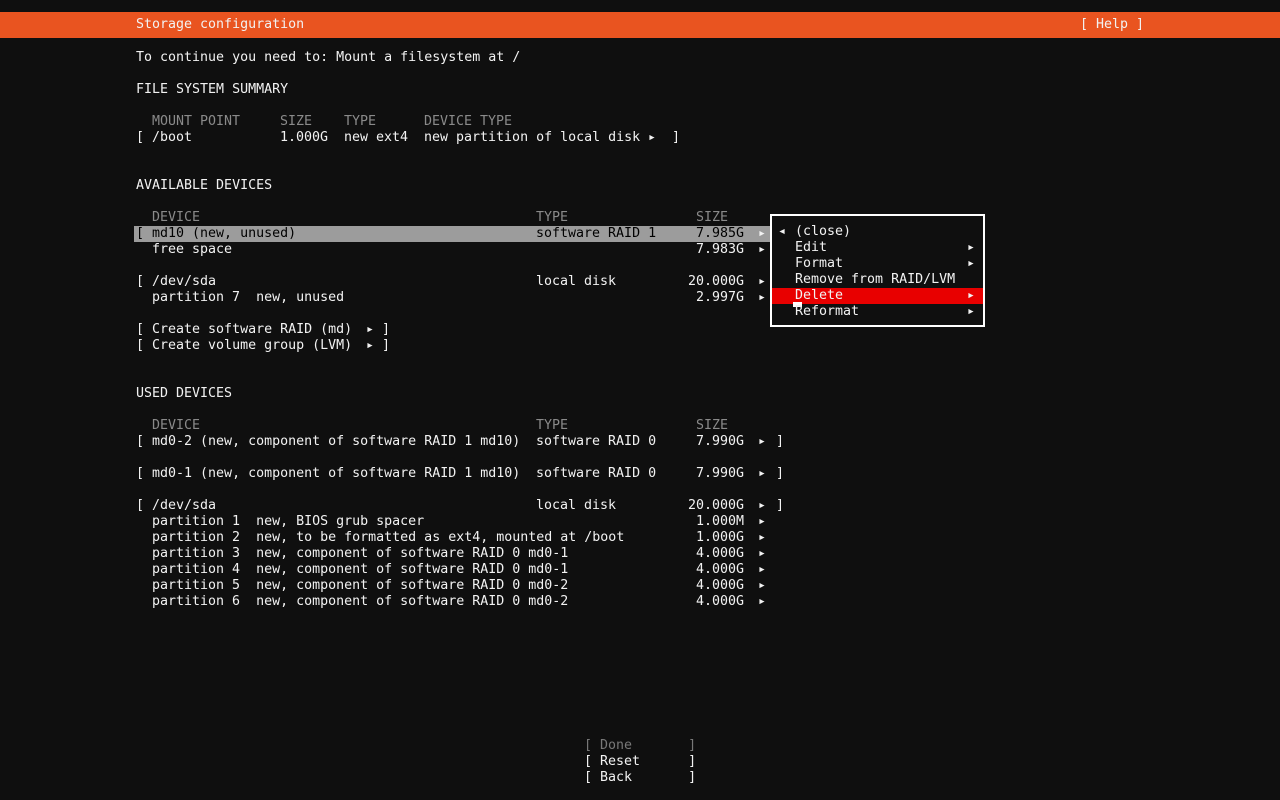  Describe the element at coordinates (176, 217) in the screenshot. I see `avail-col-device: DEVICE` at that location.